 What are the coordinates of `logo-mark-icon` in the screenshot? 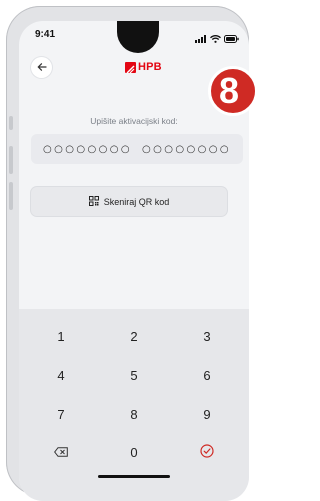 It's located at (130, 67).